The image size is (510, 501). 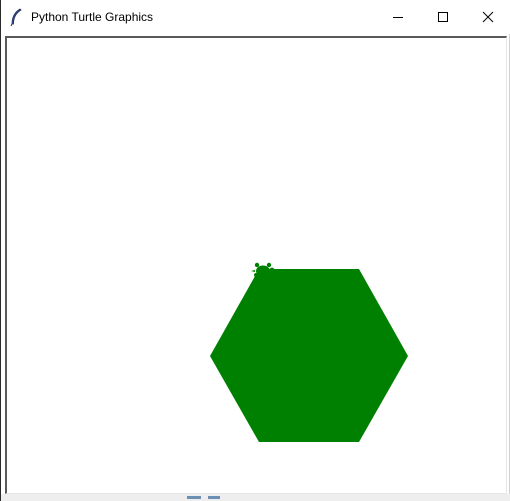 I want to click on green-hexagon, so click(x=309, y=355).